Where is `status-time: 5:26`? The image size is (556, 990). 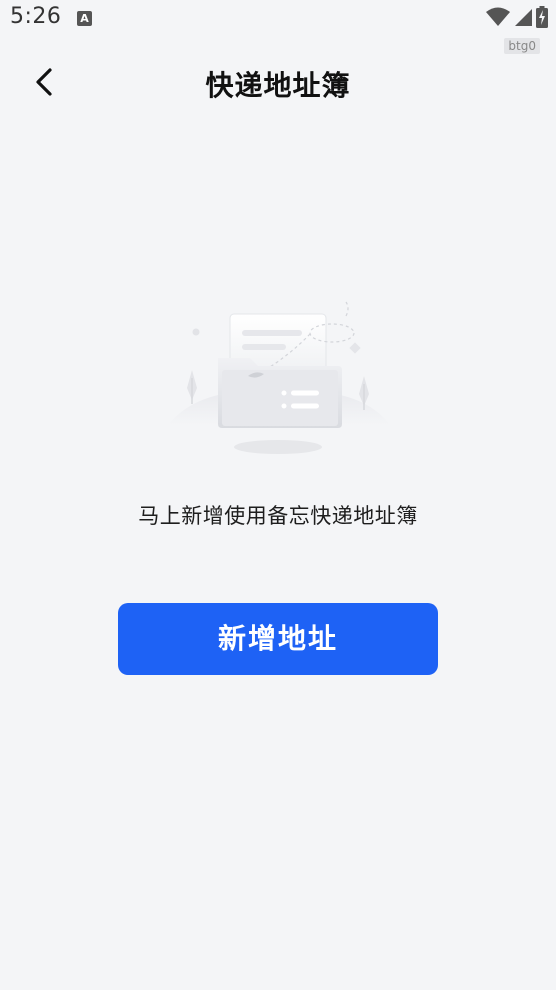 status-time: 5:26 is located at coordinates (36, 16).